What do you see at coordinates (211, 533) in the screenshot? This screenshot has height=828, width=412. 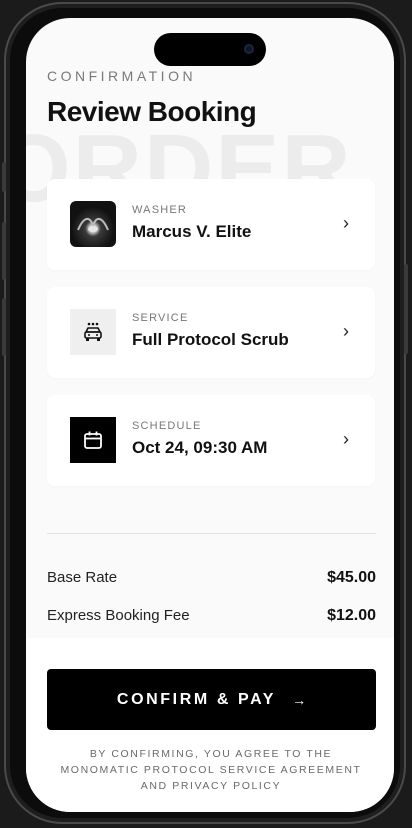 I see `divider` at bounding box center [211, 533].